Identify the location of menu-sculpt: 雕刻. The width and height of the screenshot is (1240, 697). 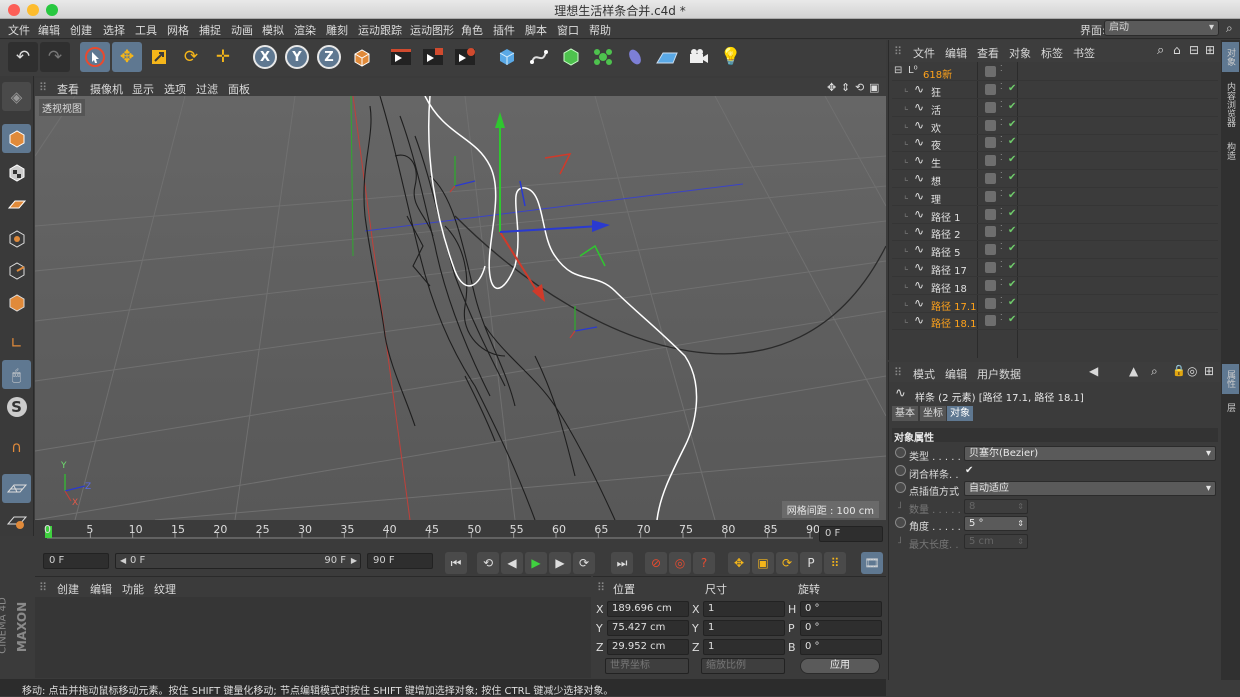
(337, 30).